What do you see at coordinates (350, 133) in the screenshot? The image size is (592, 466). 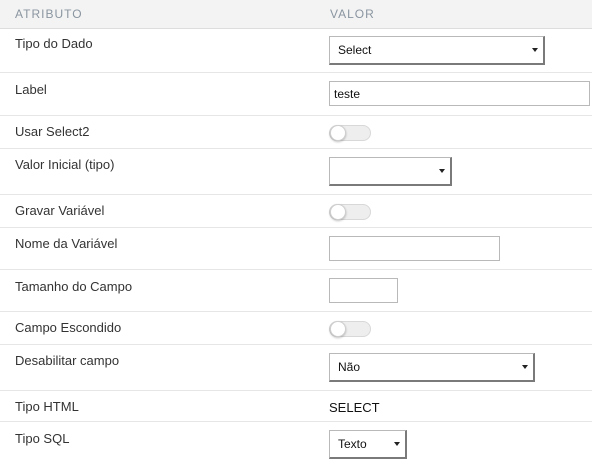 I see `usar-select2-toggle` at bounding box center [350, 133].